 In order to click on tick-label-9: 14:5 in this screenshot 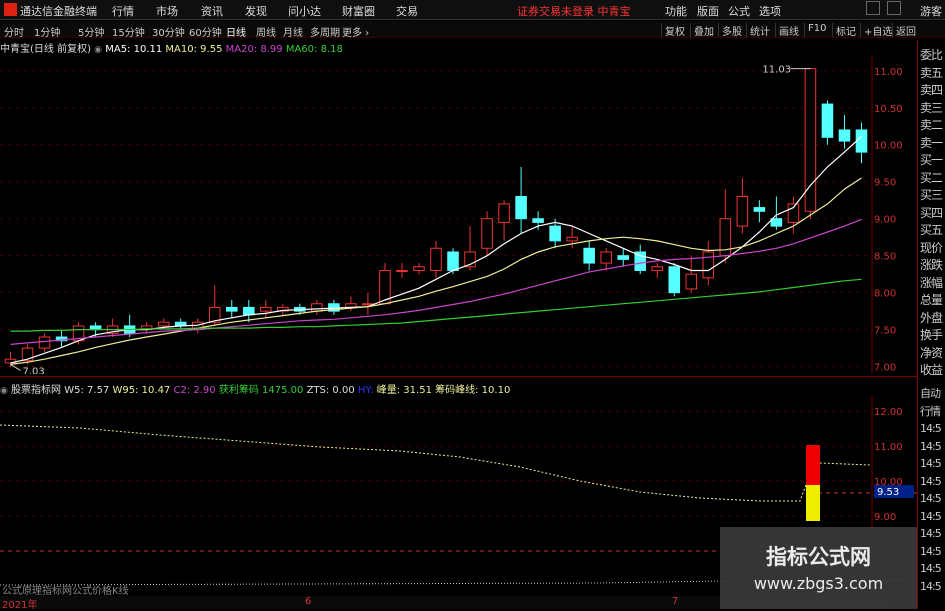, I will do `click(931, 551)`.